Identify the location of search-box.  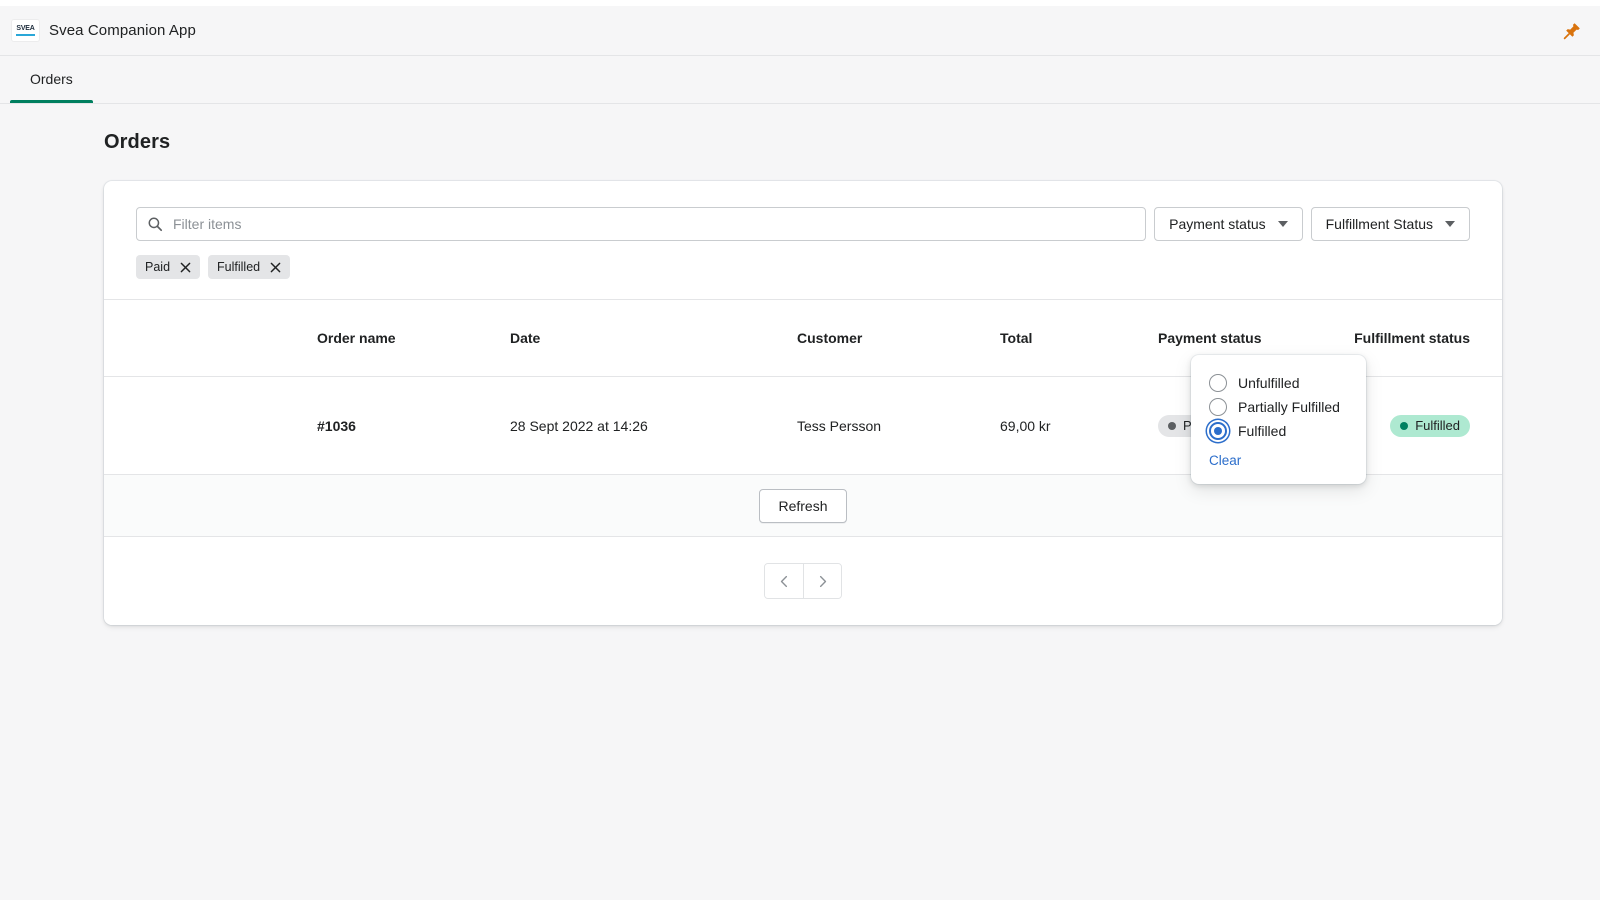
(641, 224).